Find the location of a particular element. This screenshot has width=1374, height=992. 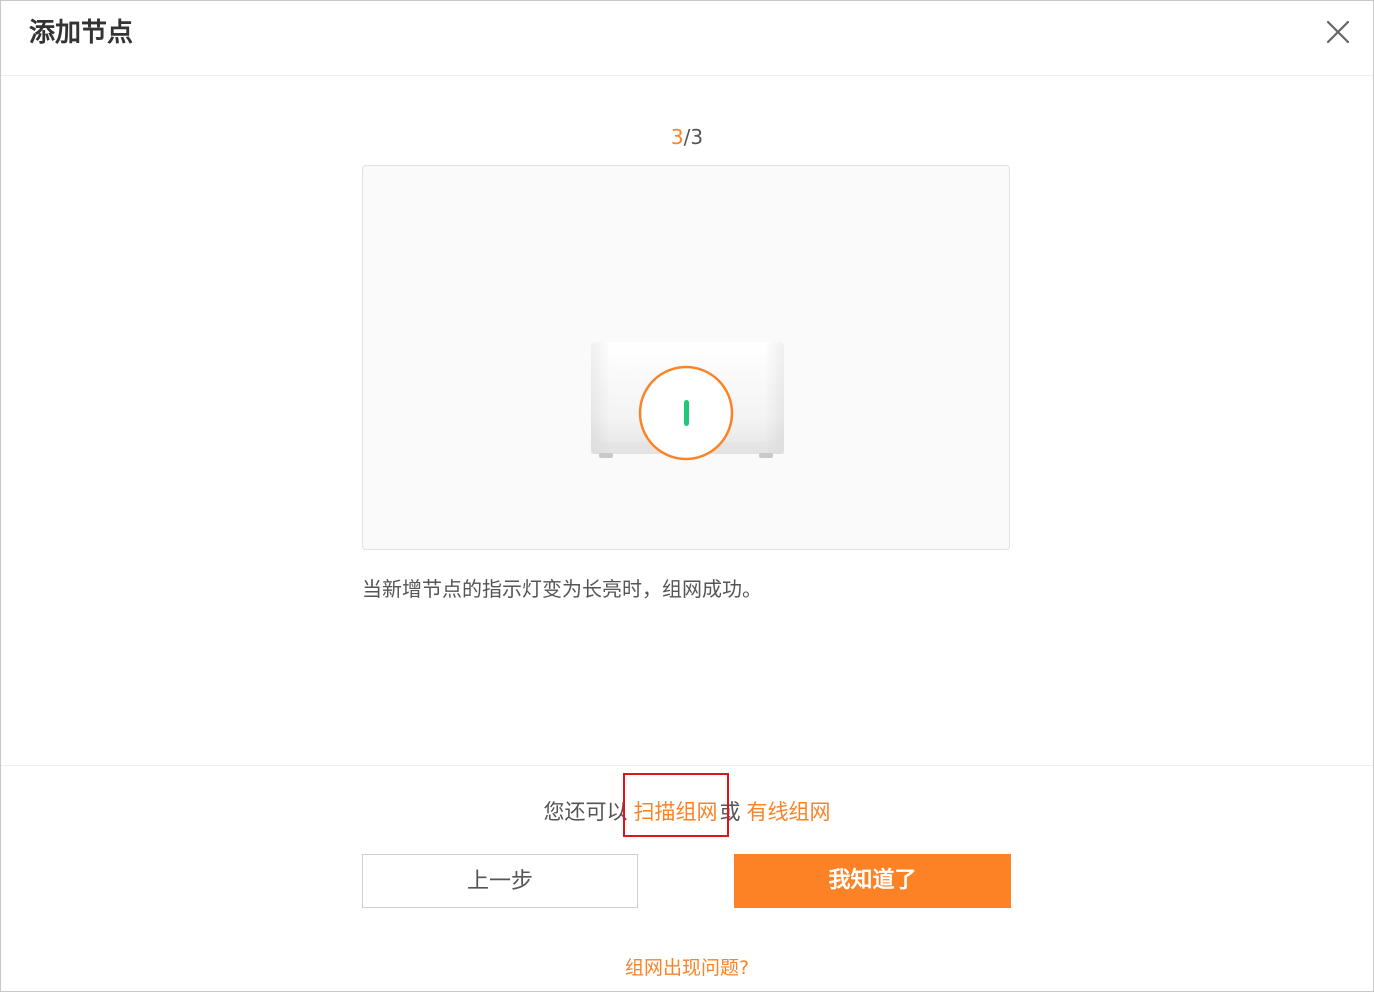

close-icon is located at coordinates (1338, 32).